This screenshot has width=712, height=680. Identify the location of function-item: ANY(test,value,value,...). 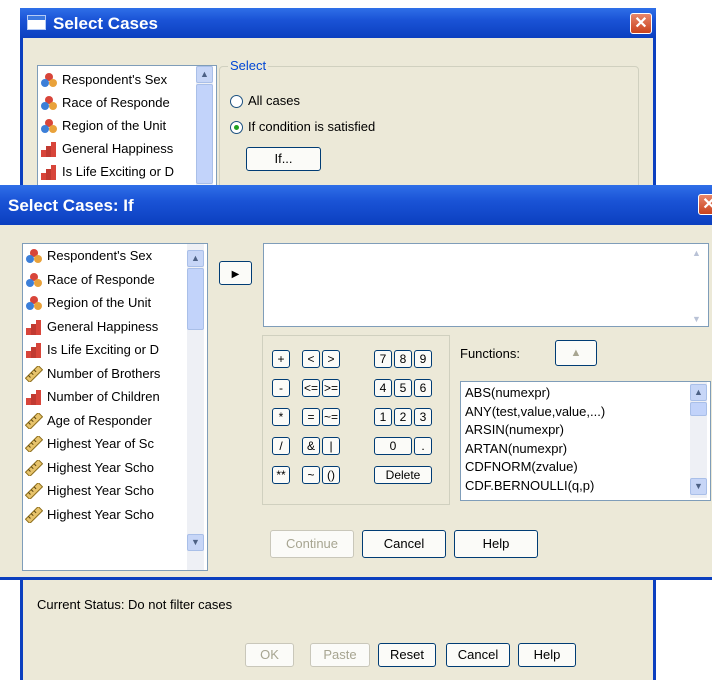
(535, 411).